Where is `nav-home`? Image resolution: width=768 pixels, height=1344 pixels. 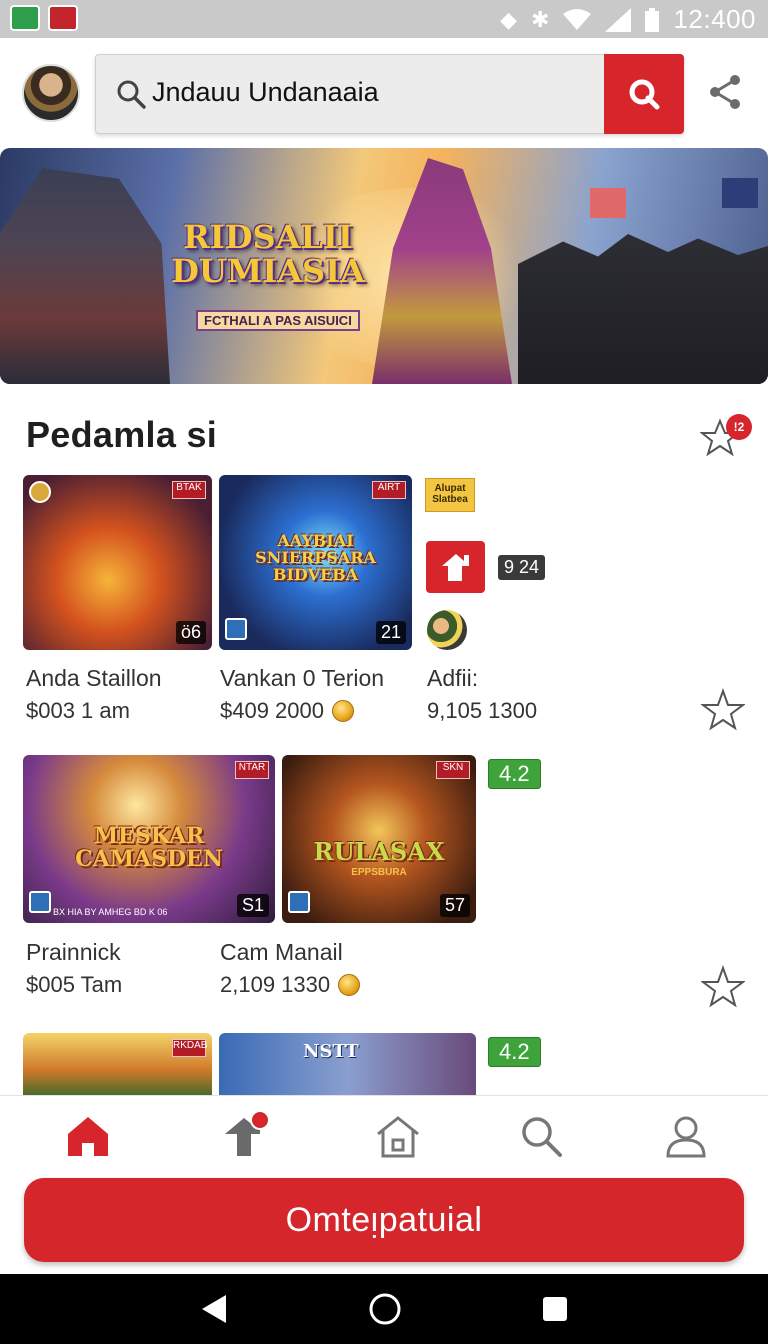
nav-home is located at coordinates (88, 1136).